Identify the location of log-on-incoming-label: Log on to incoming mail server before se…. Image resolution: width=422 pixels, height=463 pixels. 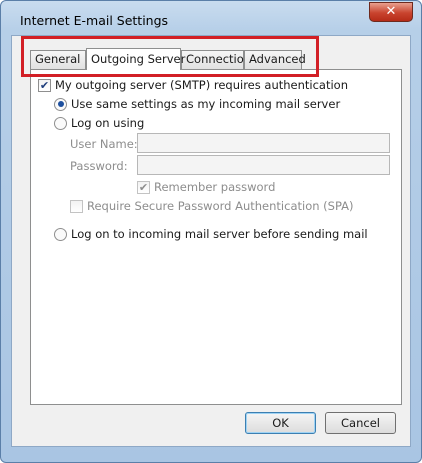
(219, 234).